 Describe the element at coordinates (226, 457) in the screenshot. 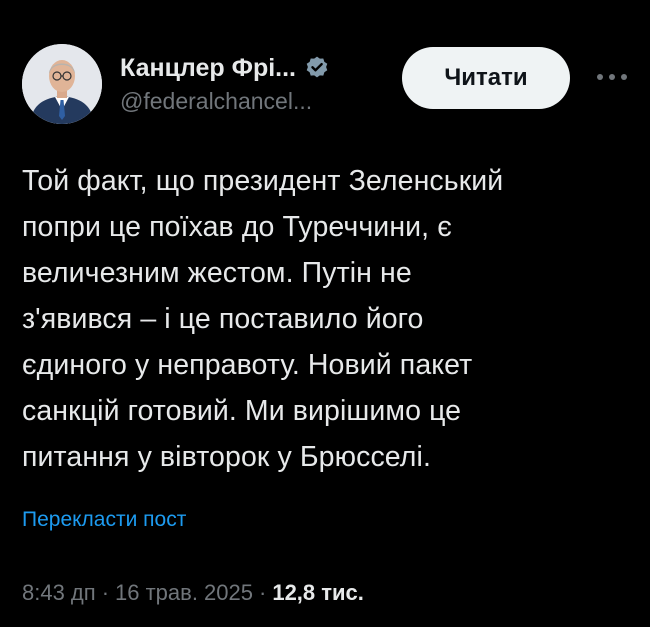

I see `tweet-text-line: питання у вівторок у Брюсселі.` at that location.